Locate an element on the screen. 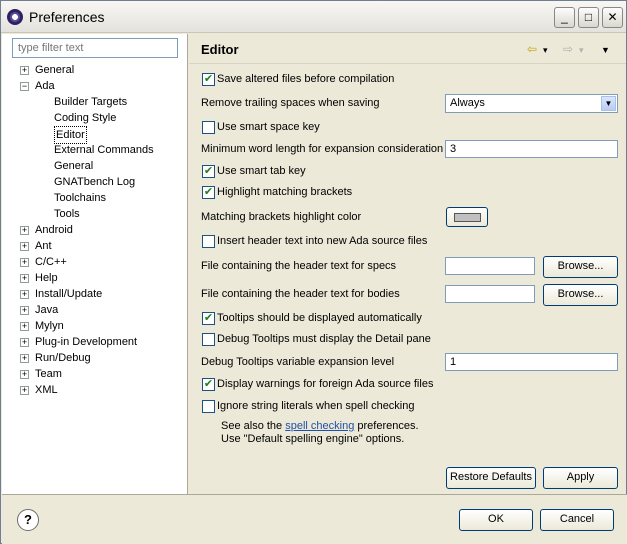  color-swatch is located at coordinates (467, 217).